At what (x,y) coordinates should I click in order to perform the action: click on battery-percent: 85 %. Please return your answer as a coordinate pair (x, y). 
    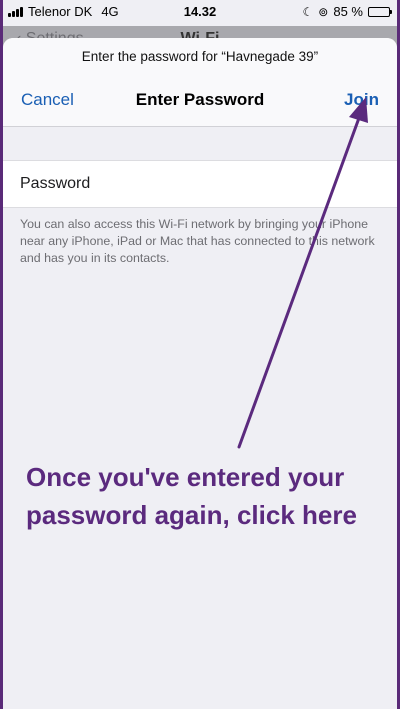
    Looking at the image, I should click on (348, 11).